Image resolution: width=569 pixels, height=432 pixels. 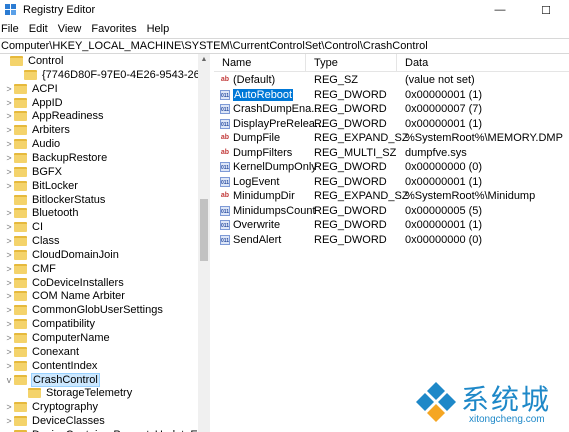 I want to click on tree-node: > Arbiters, so click(x=37, y=130).